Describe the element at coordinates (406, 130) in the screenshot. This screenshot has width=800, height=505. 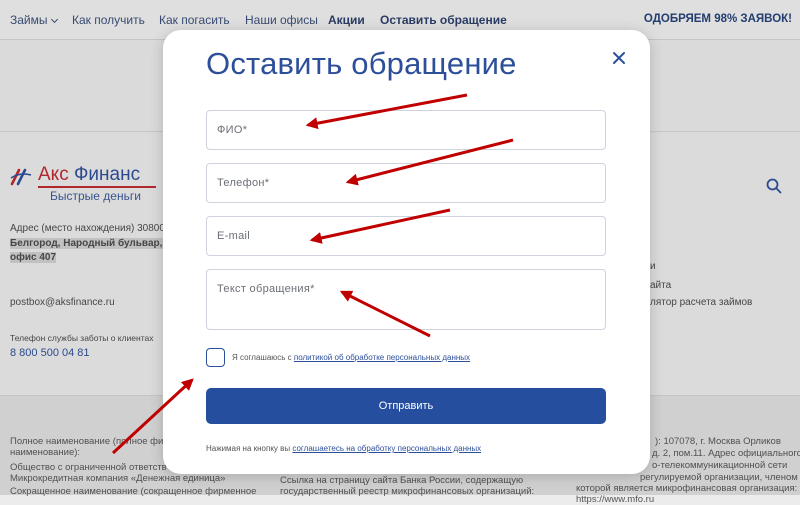
I see `name-input` at that location.